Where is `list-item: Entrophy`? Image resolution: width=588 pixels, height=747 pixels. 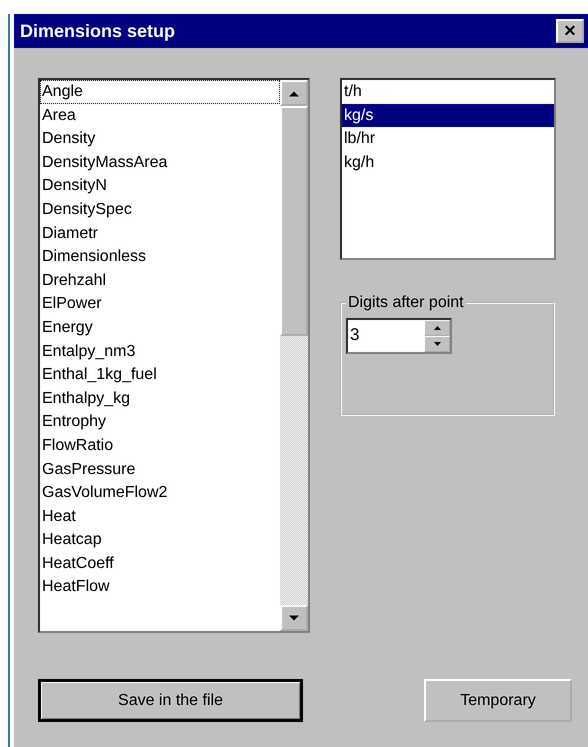 list-item: Entrophy is located at coordinates (160, 422).